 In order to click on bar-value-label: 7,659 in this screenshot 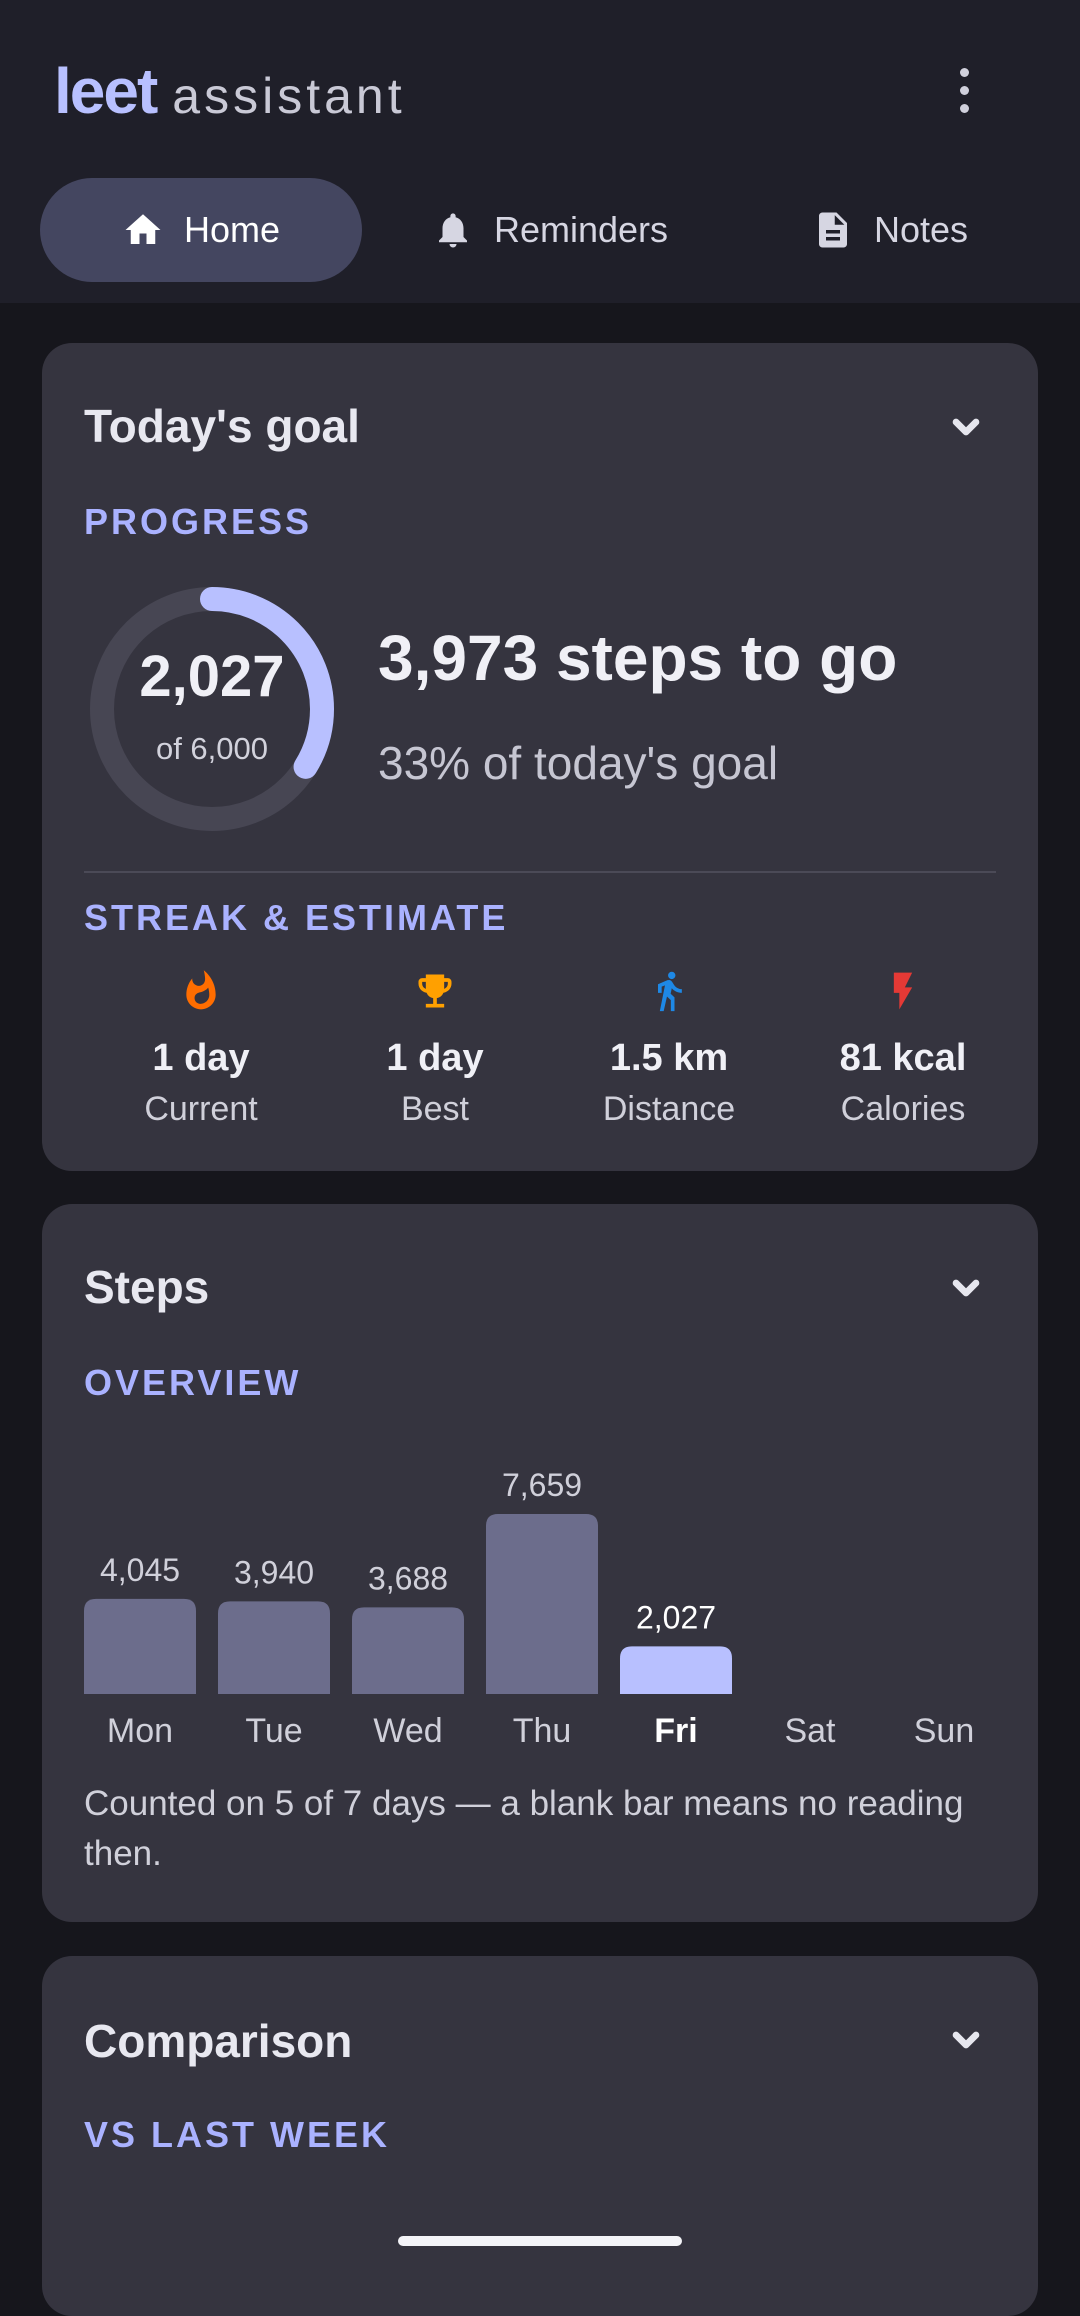, I will do `click(542, 1485)`.